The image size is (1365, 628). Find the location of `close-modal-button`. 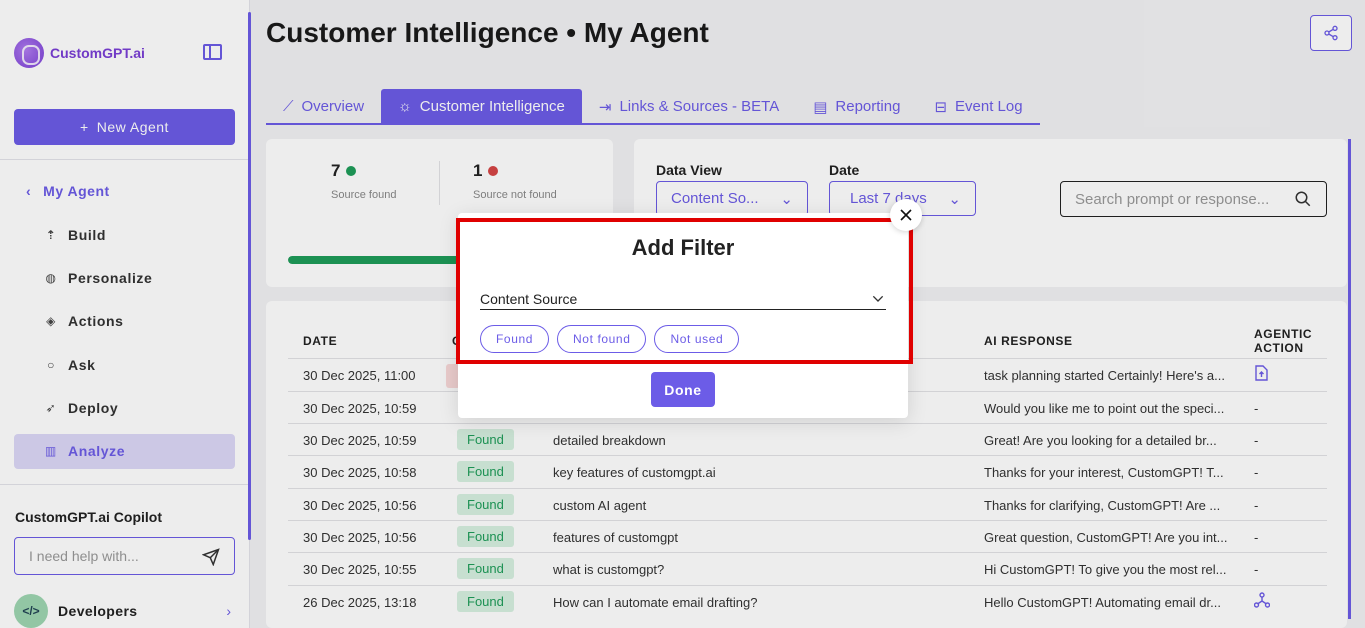

close-modal-button is located at coordinates (906, 215).